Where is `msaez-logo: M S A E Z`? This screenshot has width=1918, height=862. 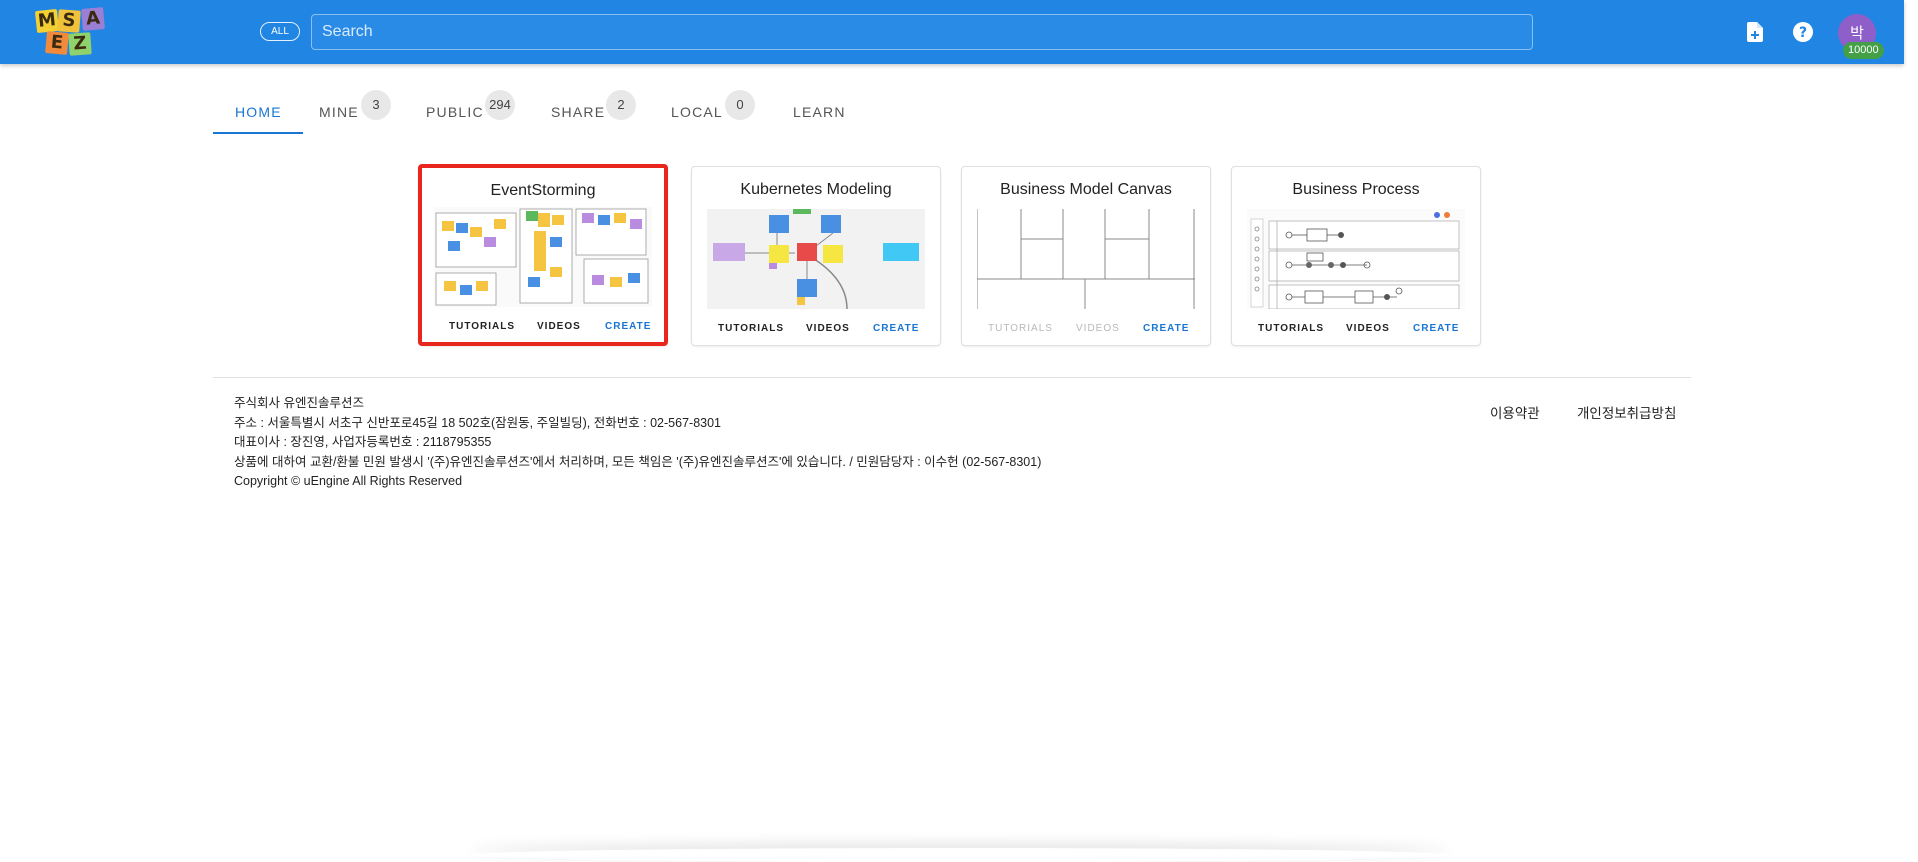 msaez-logo: M S A E Z is located at coordinates (80, 31).